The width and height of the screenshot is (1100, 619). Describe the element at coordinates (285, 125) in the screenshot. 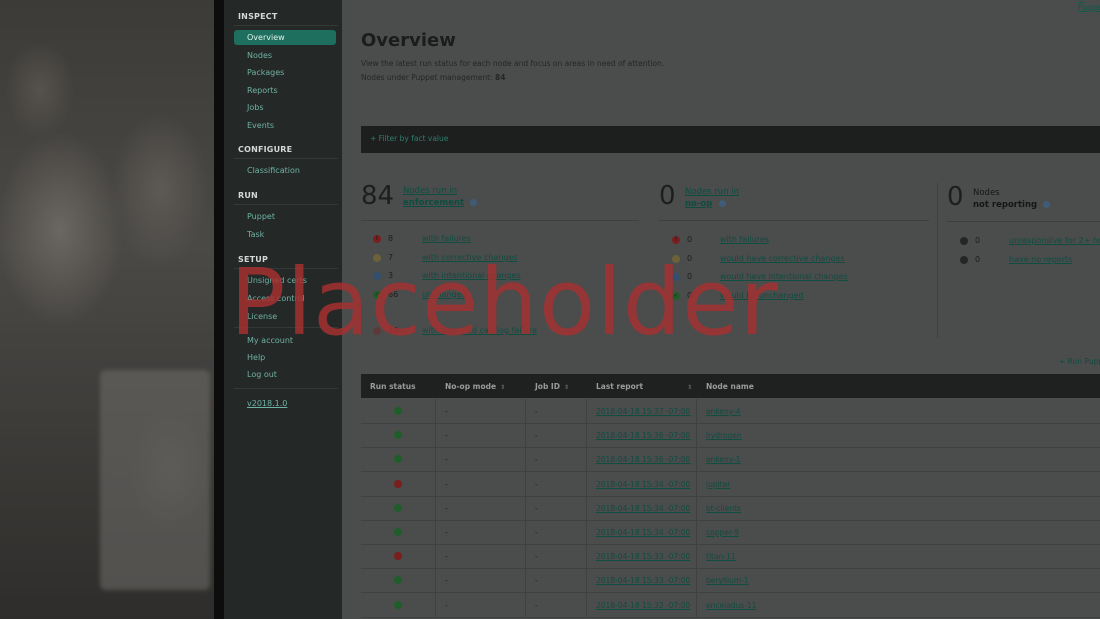

I see `sidebar-item-events: Events` at that location.